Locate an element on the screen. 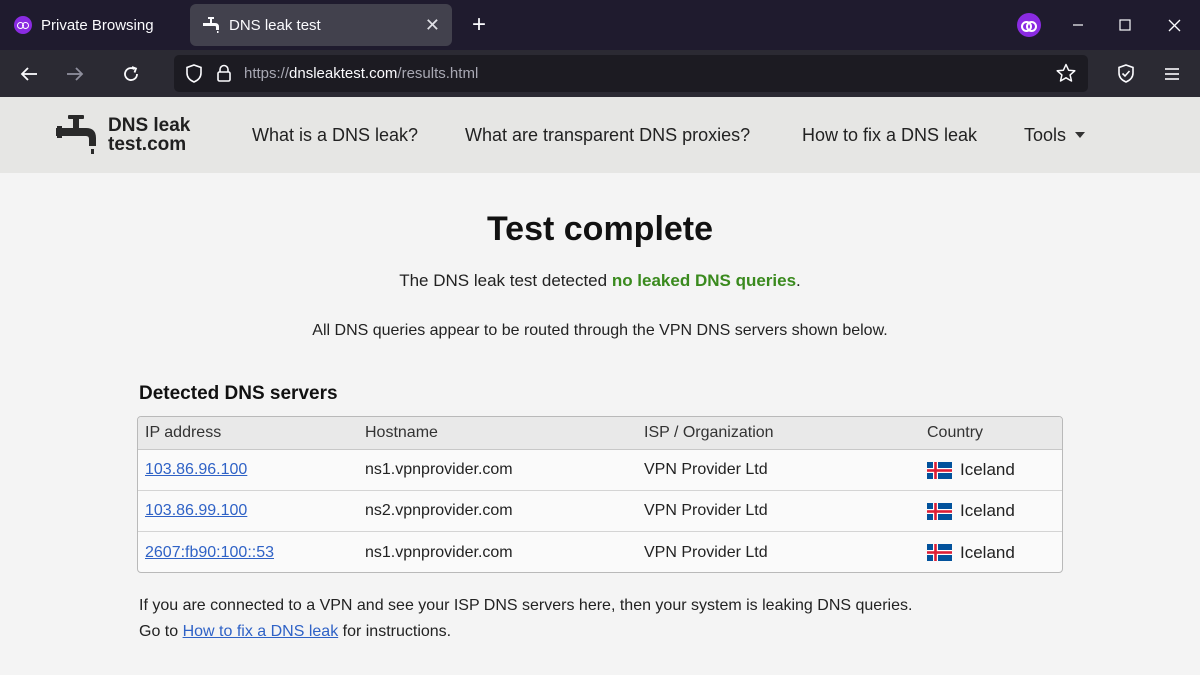  tab-close-icon: ✕ is located at coordinates (432, 25).